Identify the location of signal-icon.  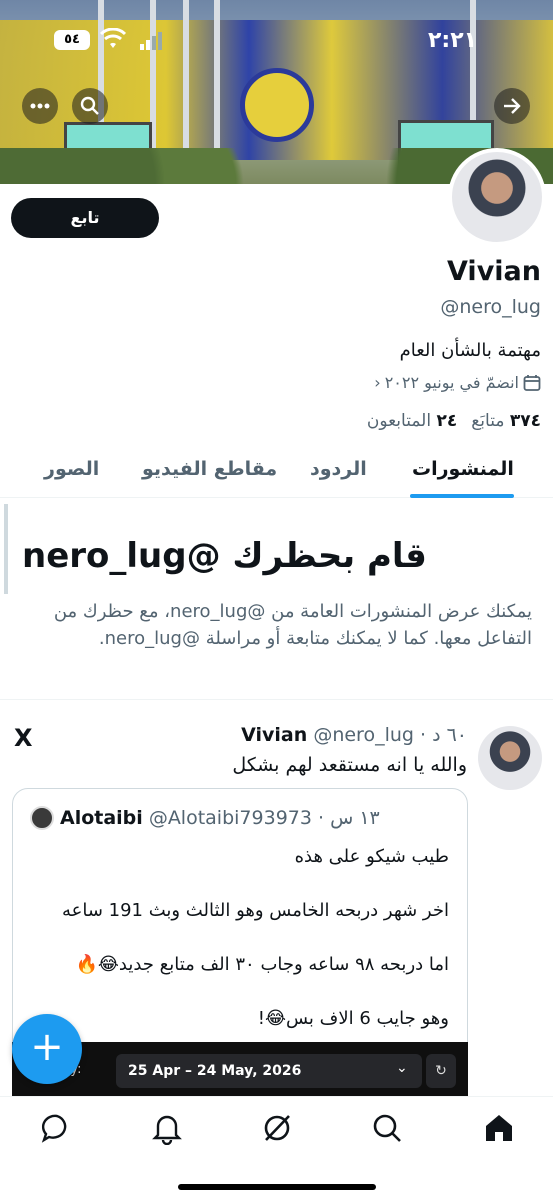
(151, 41).